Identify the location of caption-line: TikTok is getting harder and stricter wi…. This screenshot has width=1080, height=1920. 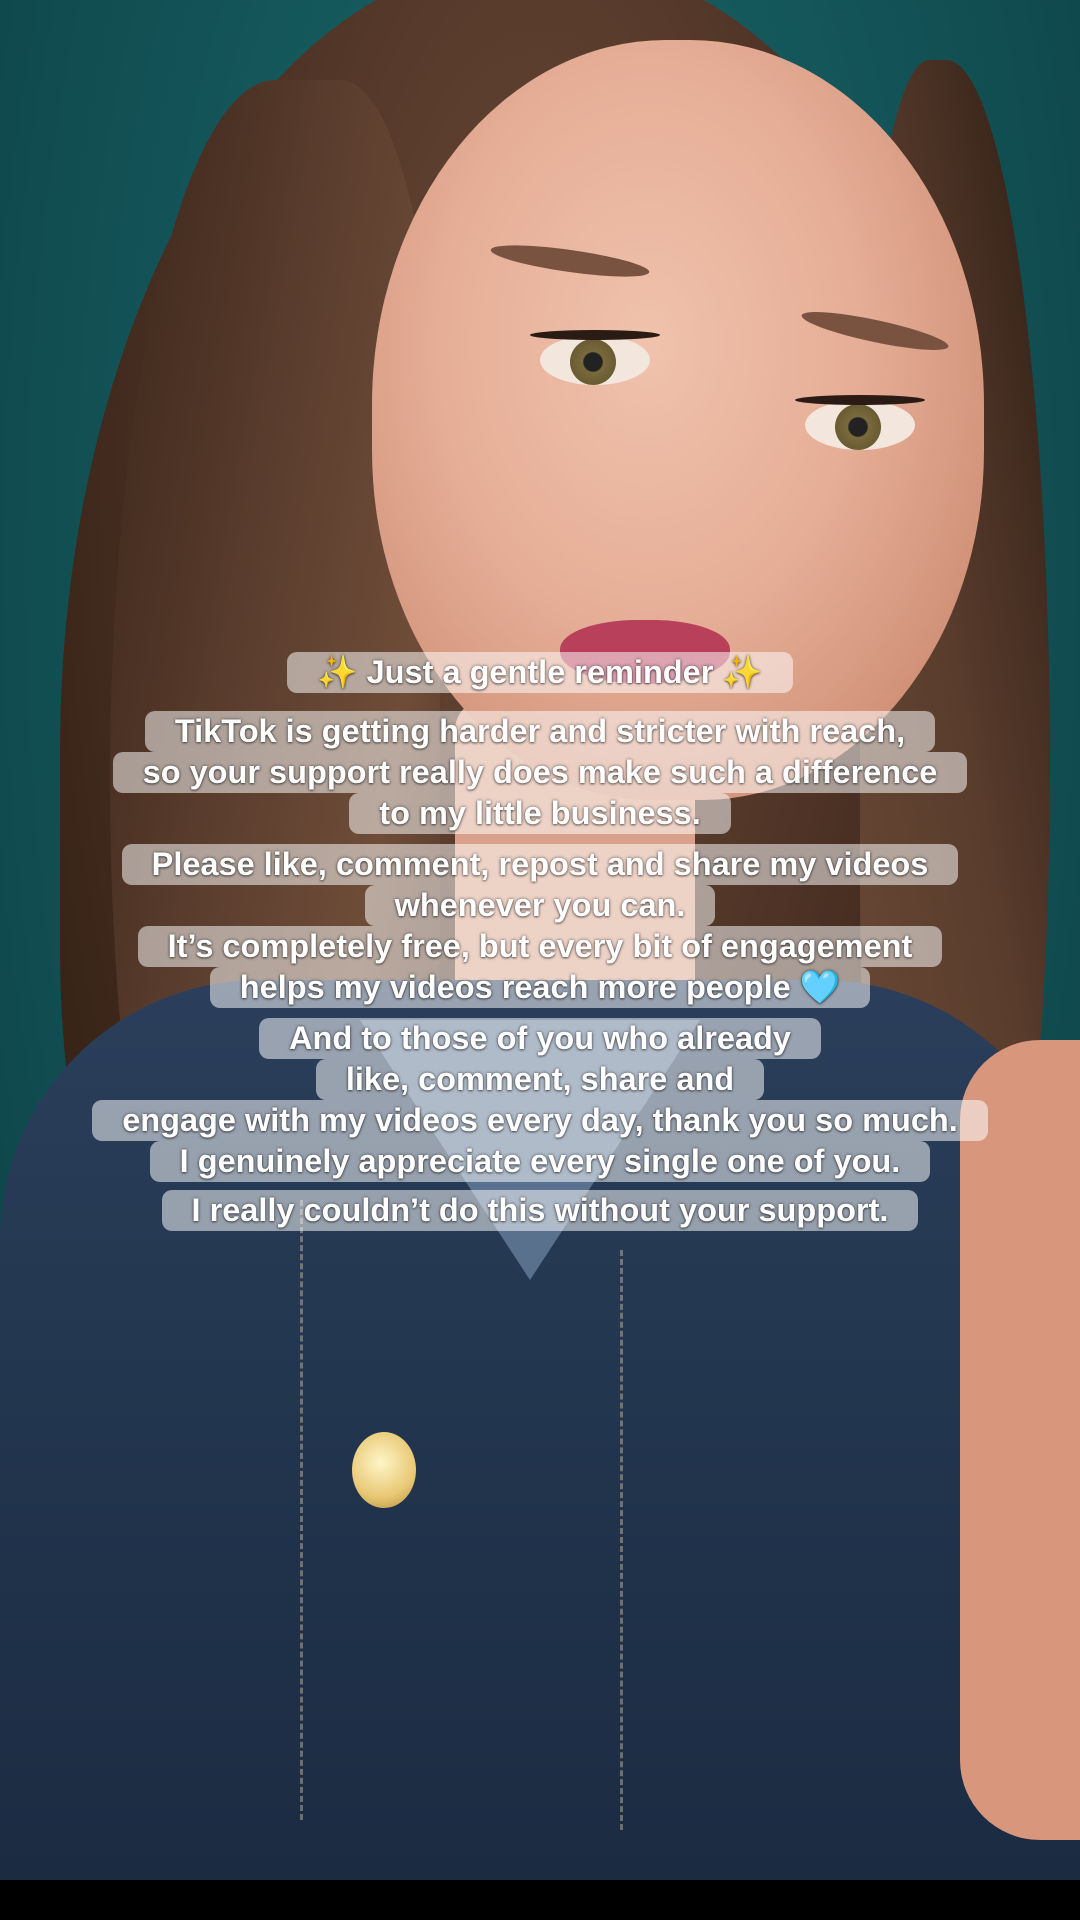
(540, 731).